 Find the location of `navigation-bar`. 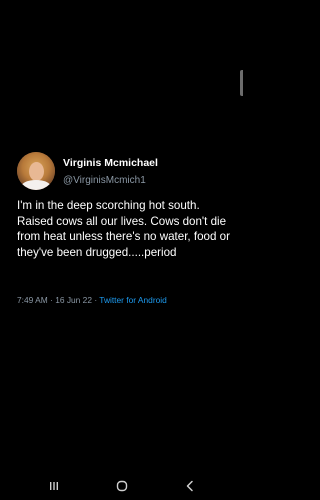

navigation-bar is located at coordinates (121, 486).